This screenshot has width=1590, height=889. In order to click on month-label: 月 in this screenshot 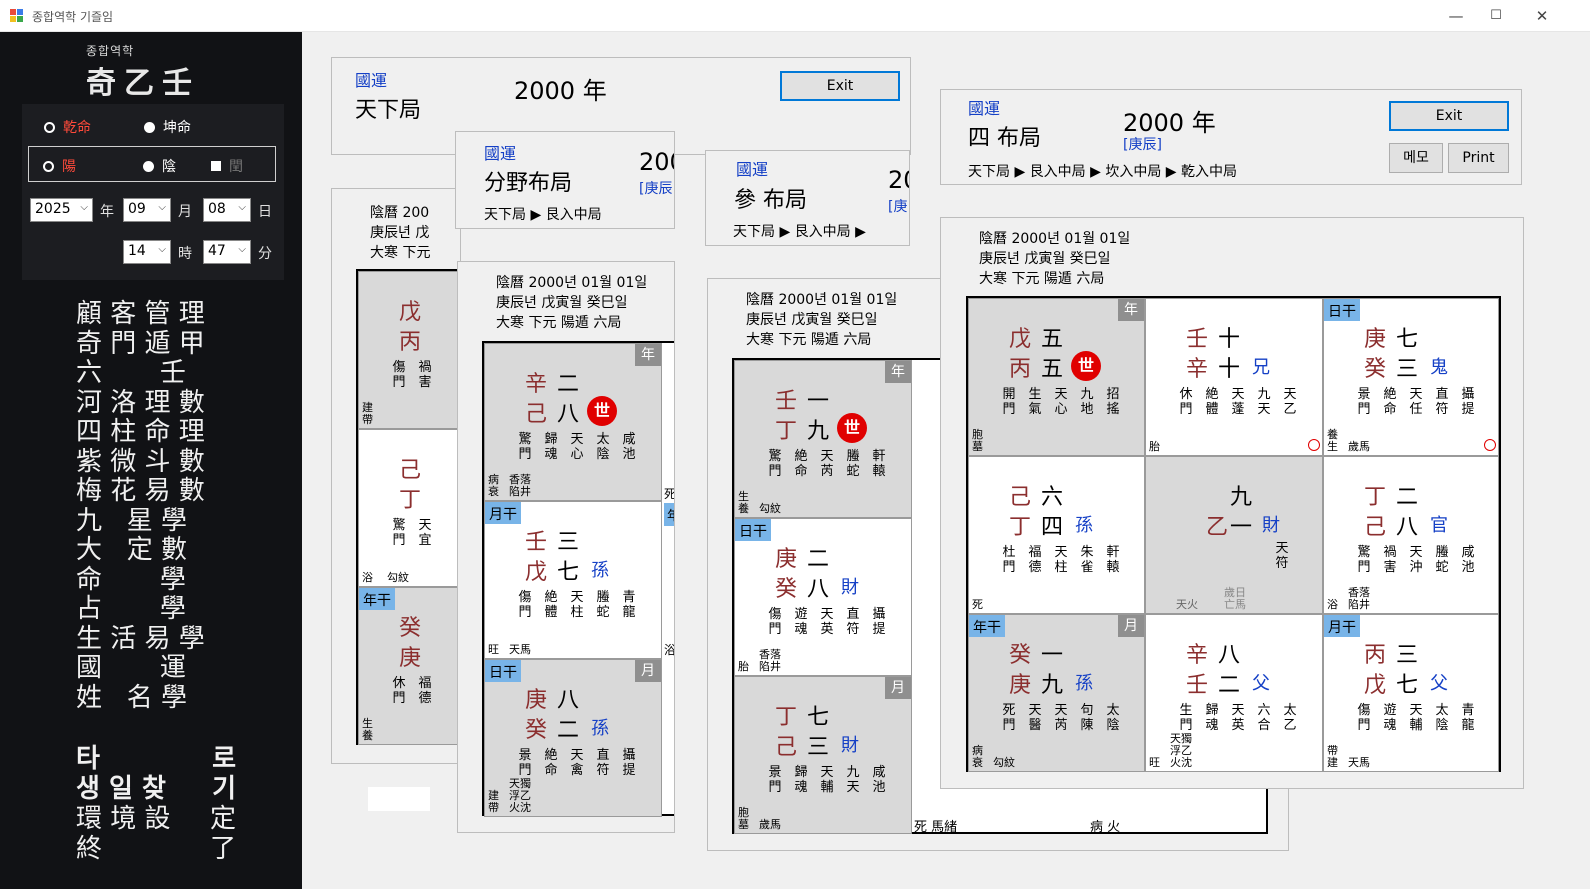, I will do `click(185, 212)`.